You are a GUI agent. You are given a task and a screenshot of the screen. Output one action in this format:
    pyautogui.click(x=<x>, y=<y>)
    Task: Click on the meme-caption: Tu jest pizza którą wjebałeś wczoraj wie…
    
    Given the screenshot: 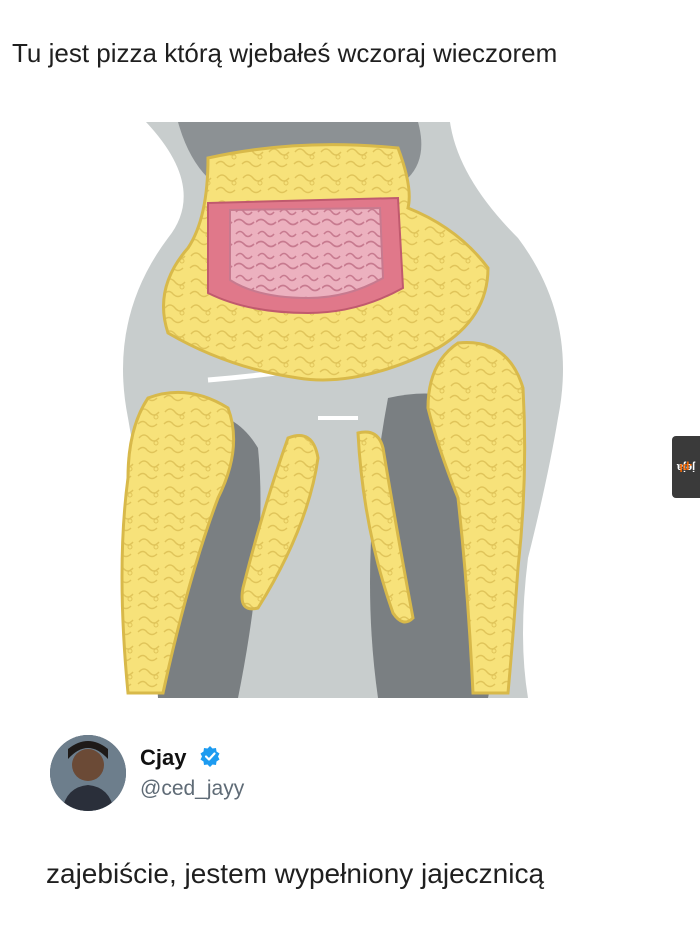 What is the action you would take?
    pyautogui.click(x=285, y=53)
    